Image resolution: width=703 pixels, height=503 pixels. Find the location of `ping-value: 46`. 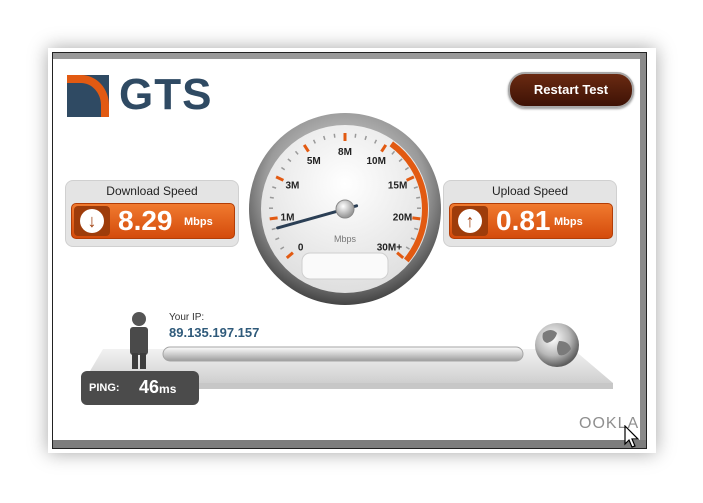

ping-value: 46 is located at coordinates (149, 387).